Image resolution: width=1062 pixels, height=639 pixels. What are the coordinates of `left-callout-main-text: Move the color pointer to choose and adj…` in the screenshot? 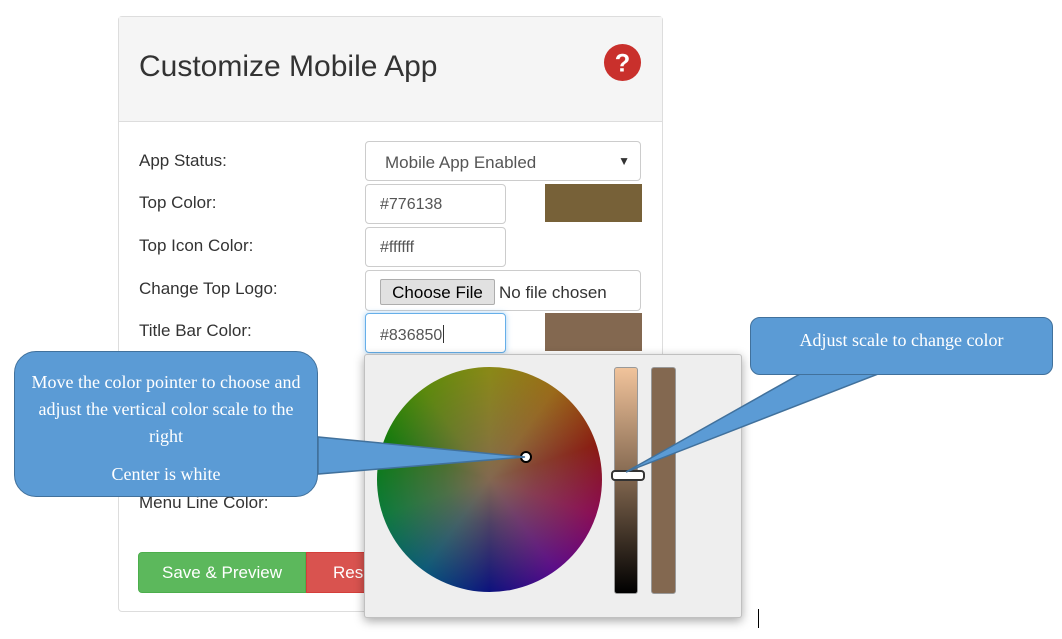 It's located at (166, 409).